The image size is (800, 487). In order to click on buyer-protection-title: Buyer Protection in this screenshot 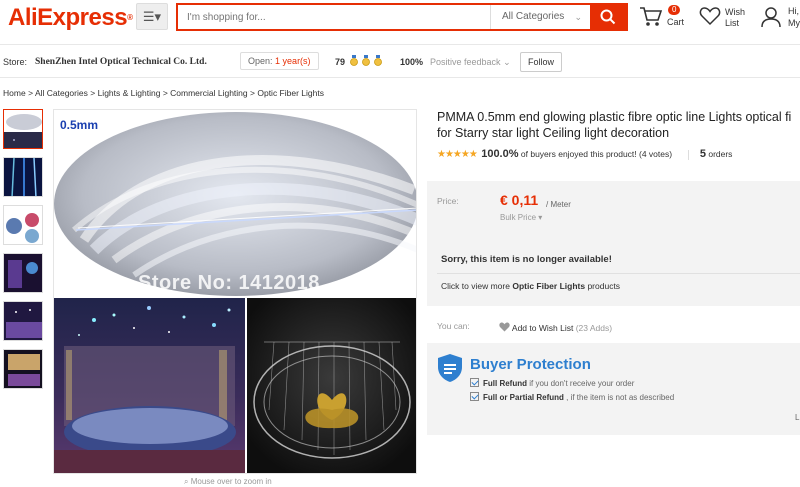, I will do `click(530, 364)`.